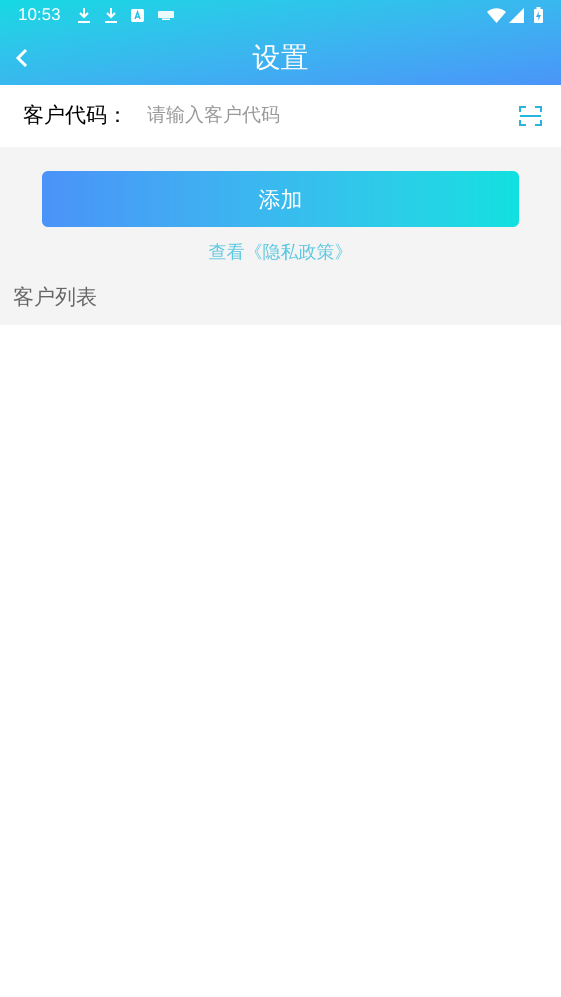 This screenshot has height=997, width=561. What do you see at coordinates (538, 15) in the screenshot?
I see `battery-icon` at bounding box center [538, 15].